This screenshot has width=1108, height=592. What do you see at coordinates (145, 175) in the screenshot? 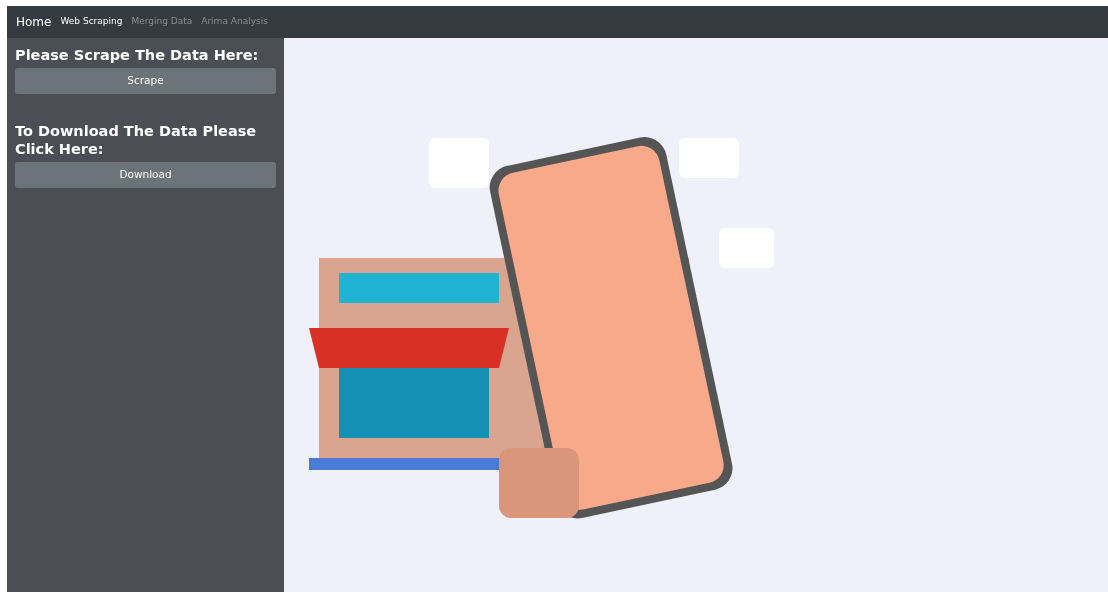
I see `action-button: Download` at bounding box center [145, 175].